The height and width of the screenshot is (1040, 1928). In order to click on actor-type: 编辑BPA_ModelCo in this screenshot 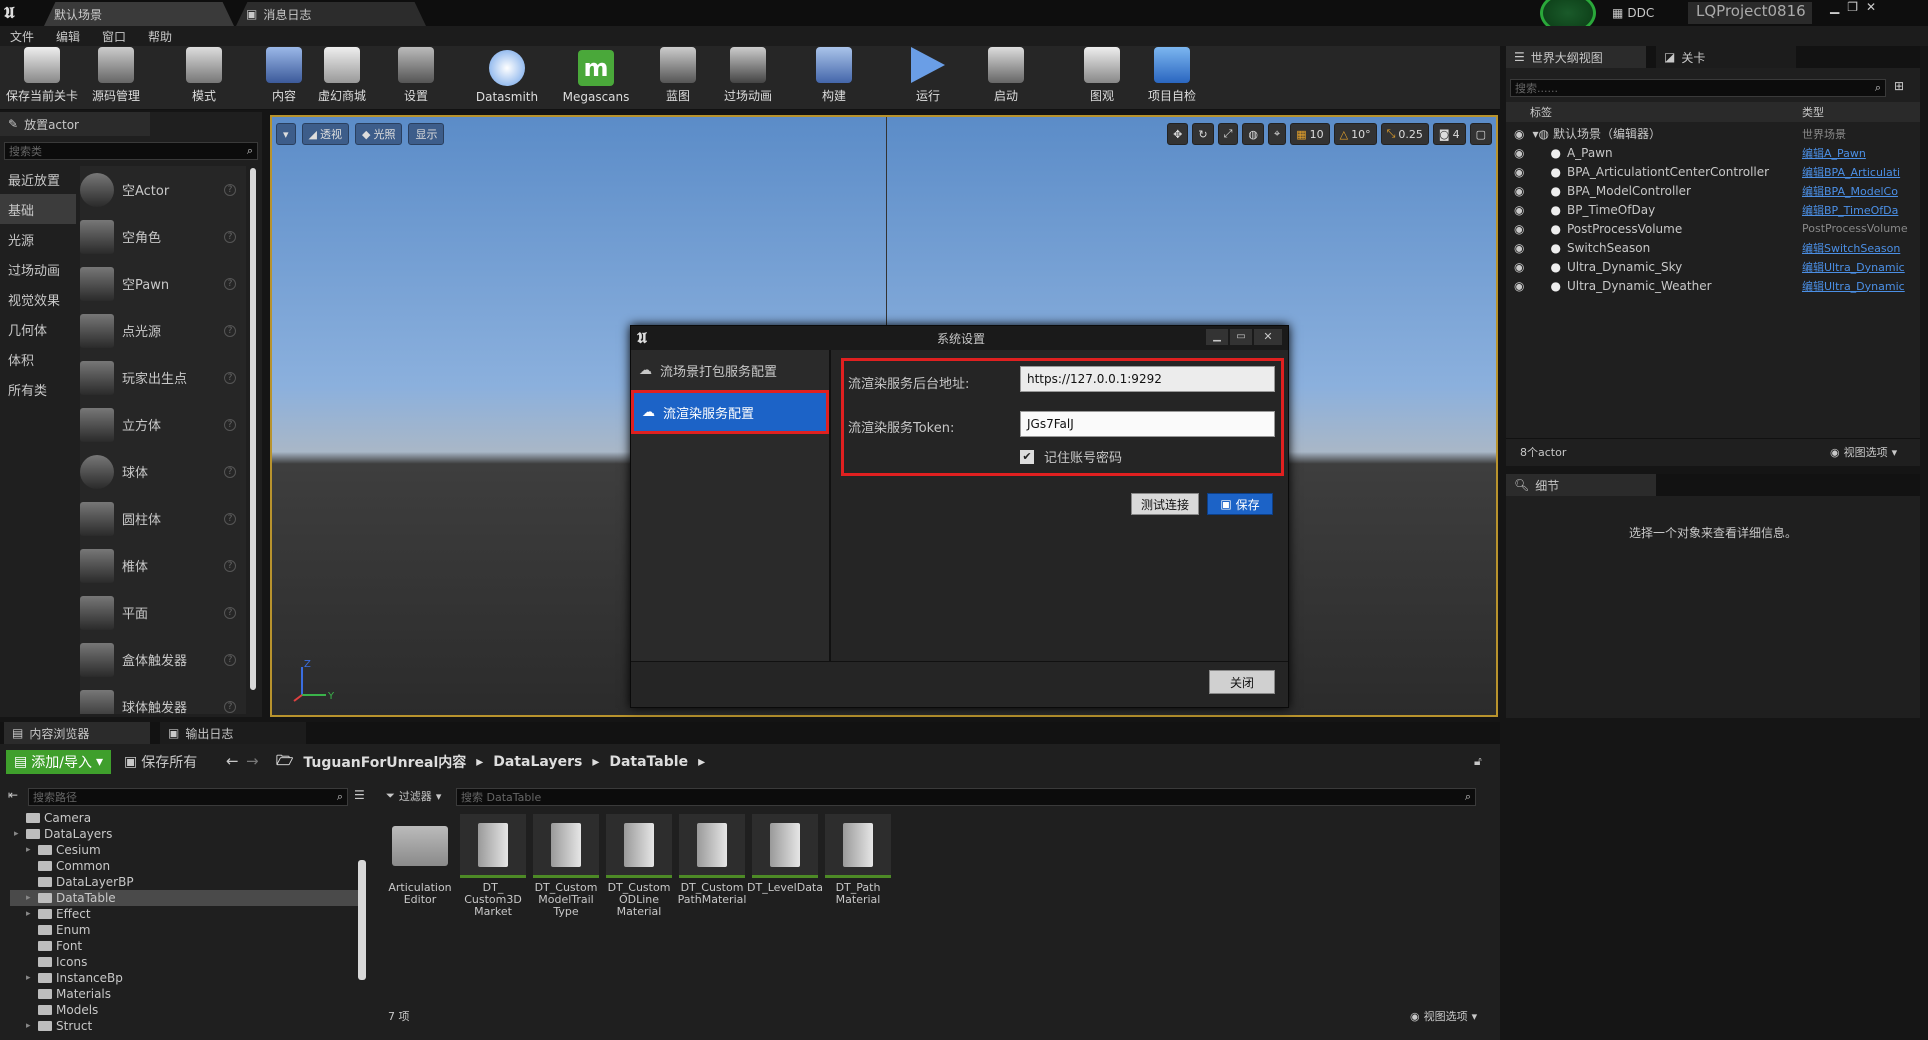, I will do `click(1858, 191)`.